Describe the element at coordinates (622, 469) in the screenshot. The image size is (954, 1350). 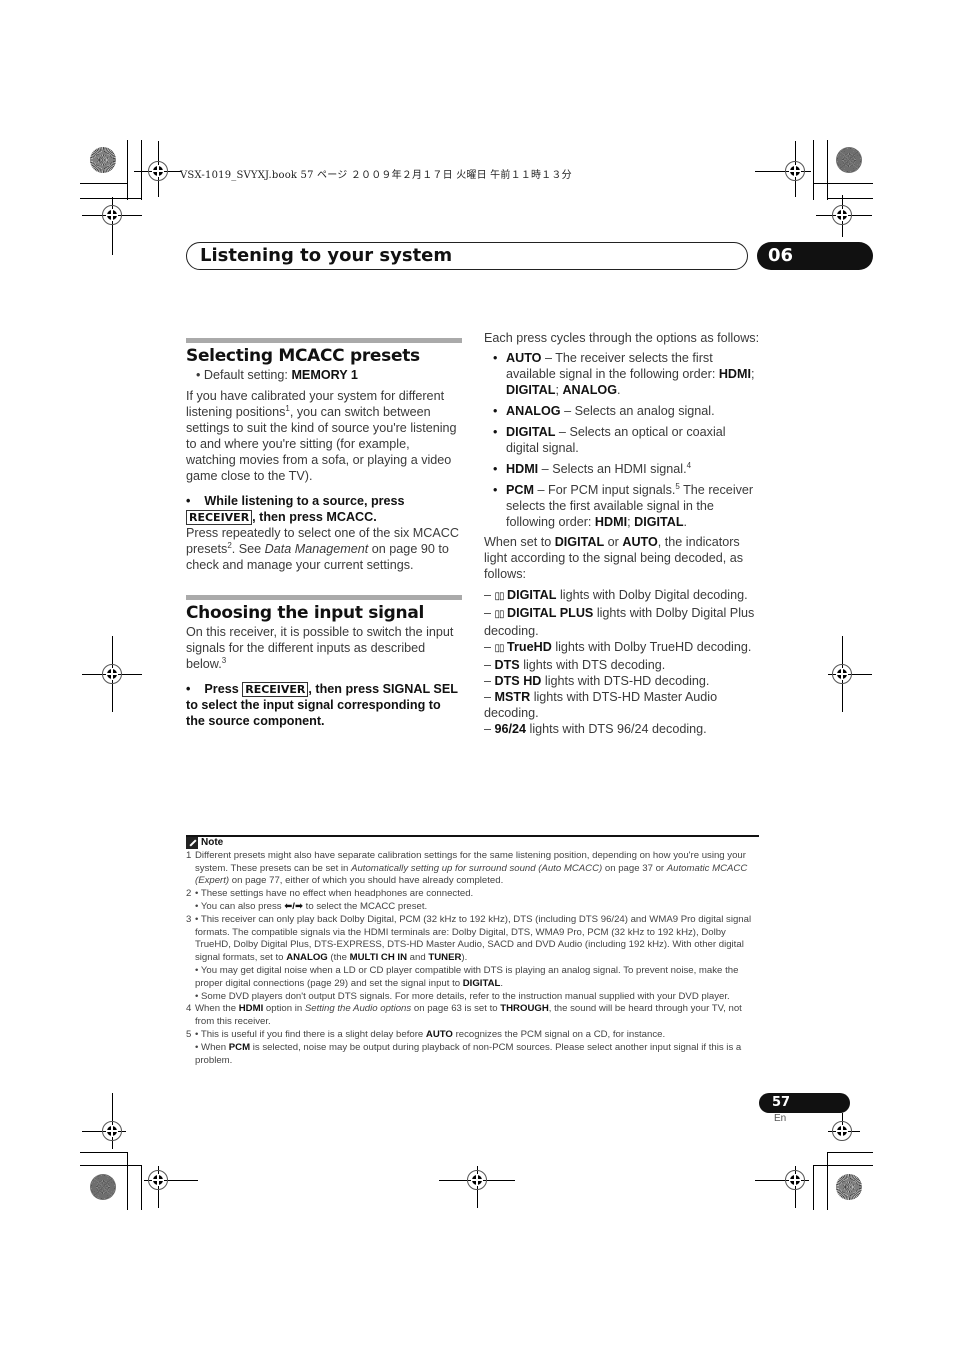
I see `option-hdmi: HDMI – Selects an HDMI signal.4` at that location.